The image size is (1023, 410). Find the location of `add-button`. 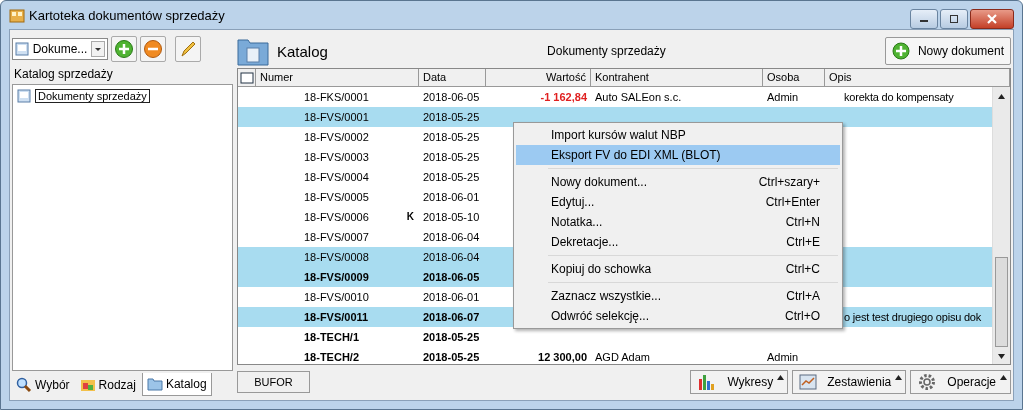

add-button is located at coordinates (124, 49).